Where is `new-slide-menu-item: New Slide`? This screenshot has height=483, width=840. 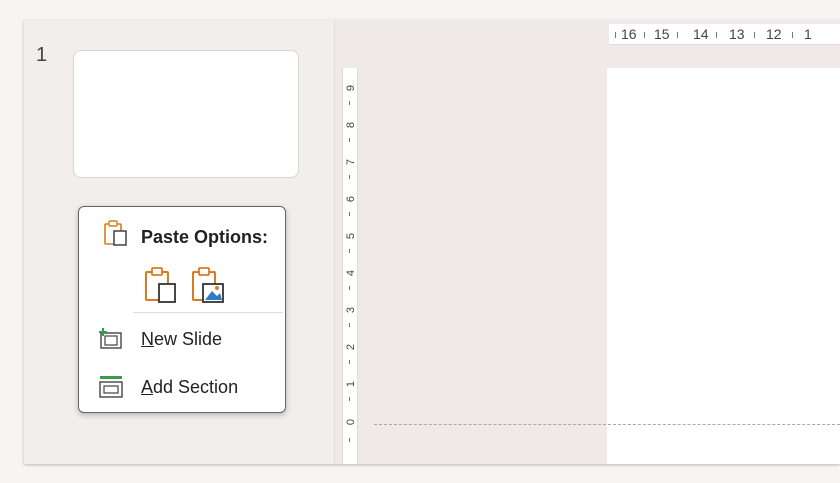
new-slide-menu-item: New Slide is located at coordinates (182, 339).